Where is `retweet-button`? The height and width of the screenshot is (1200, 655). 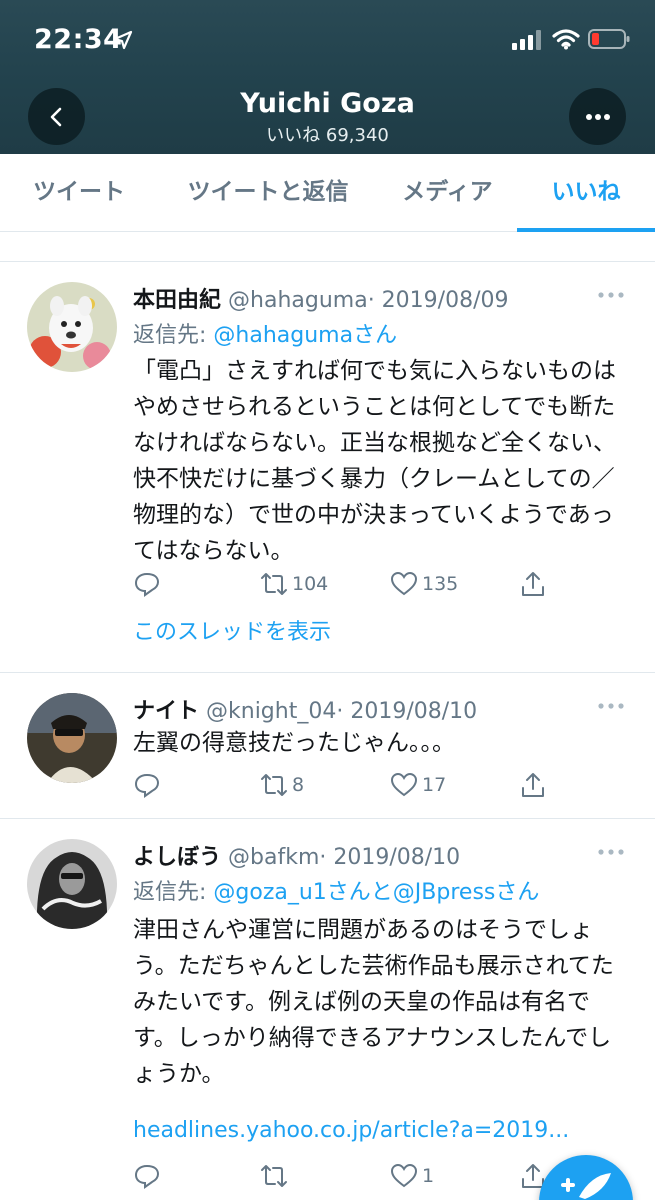 retweet-button is located at coordinates (276, 1176).